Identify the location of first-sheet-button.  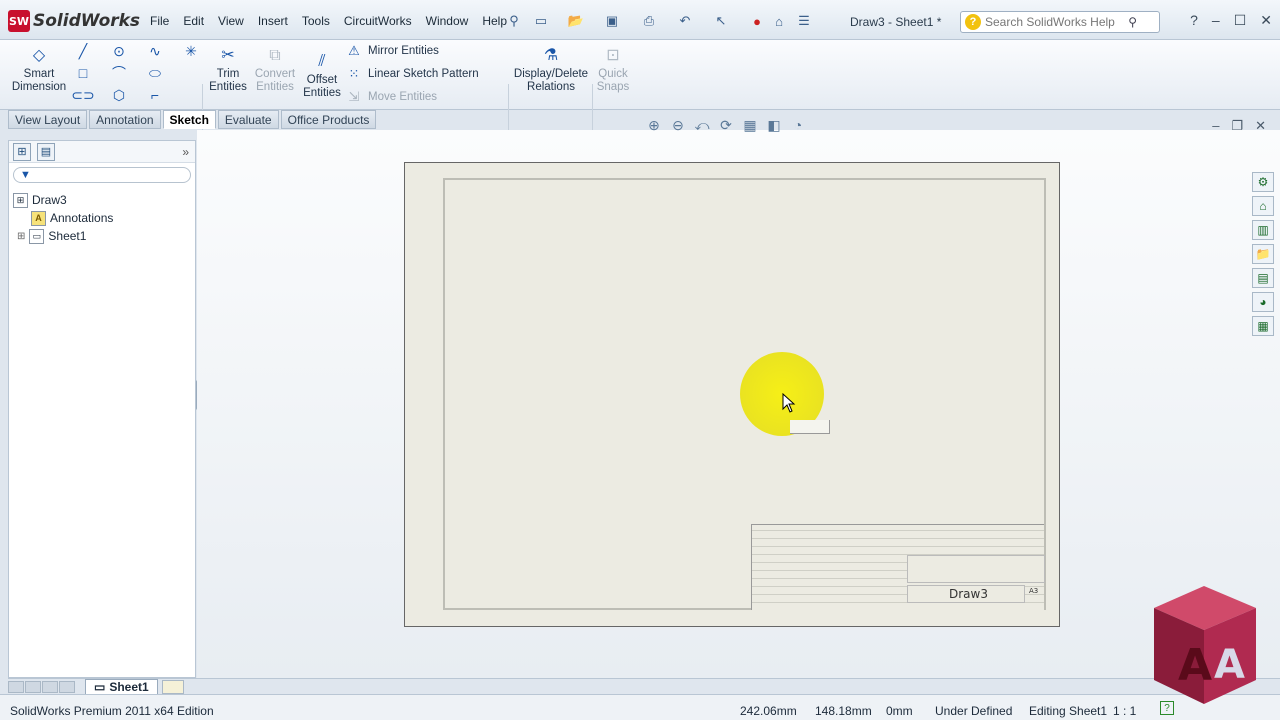
(16, 686).